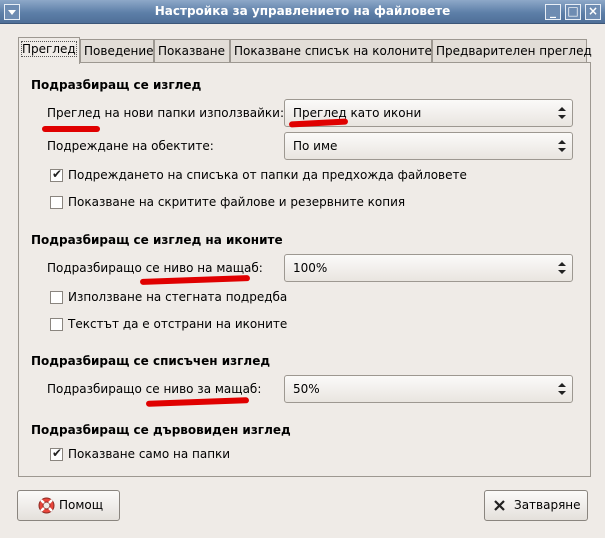 Image resolution: width=605 pixels, height=538 pixels. What do you see at coordinates (547, 505) in the screenshot?
I see `close-button-label: Затваряне` at bounding box center [547, 505].